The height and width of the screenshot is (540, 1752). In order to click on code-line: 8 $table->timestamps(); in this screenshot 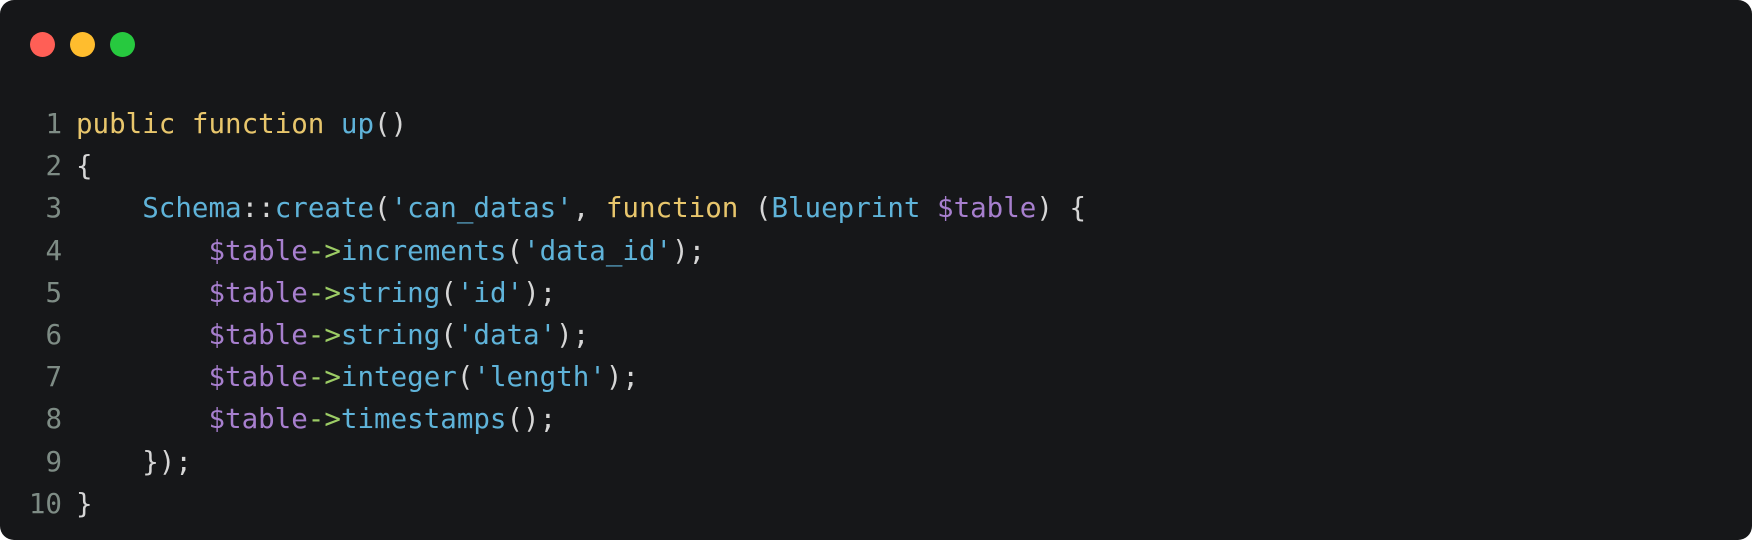, I will do `click(543, 419)`.